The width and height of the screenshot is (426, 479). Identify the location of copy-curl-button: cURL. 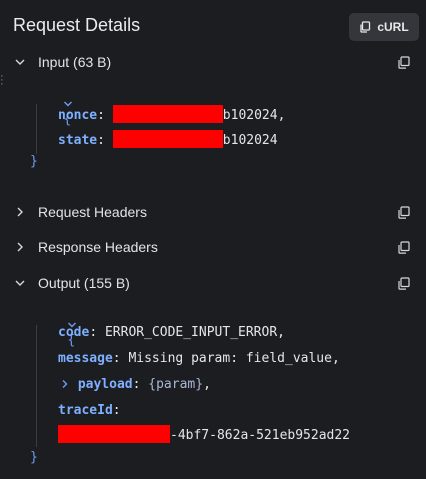
(384, 27).